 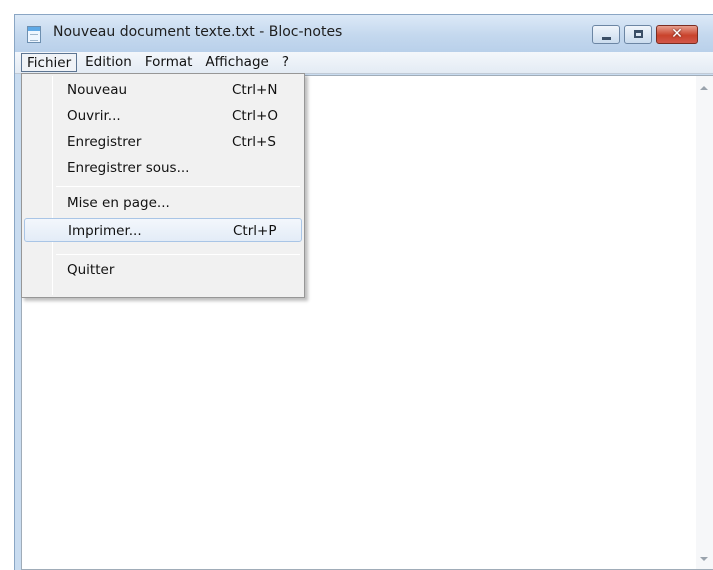 What do you see at coordinates (49, 62) in the screenshot?
I see `menu-fichier: Fichier` at bounding box center [49, 62].